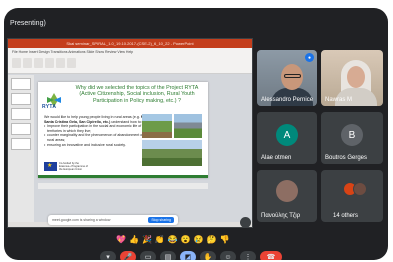 The width and height of the screenshot is (393, 262). Describe the element at coordinates (121, 240) in the screenshot. I see `reaction-heart-icon: 💖` at that location.